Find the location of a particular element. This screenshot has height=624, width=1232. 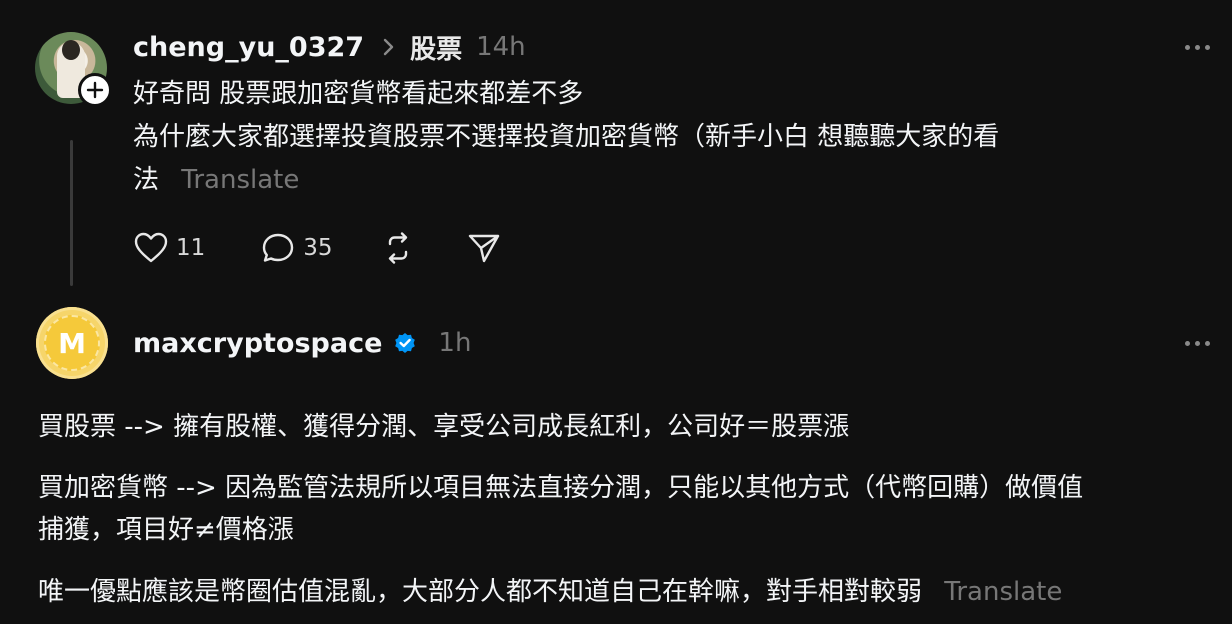

reply-count: 35 is located at coordinates (318, 248).